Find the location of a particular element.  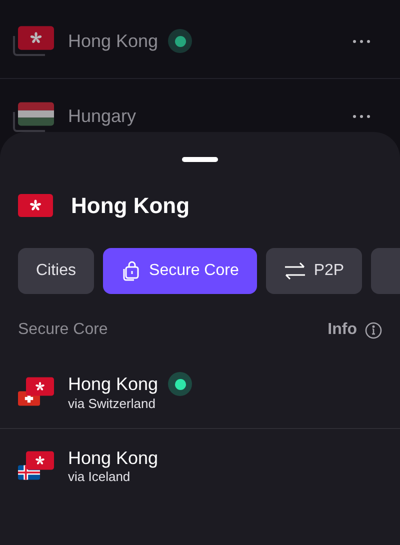

info-icon is located at coordinates (373, 330).